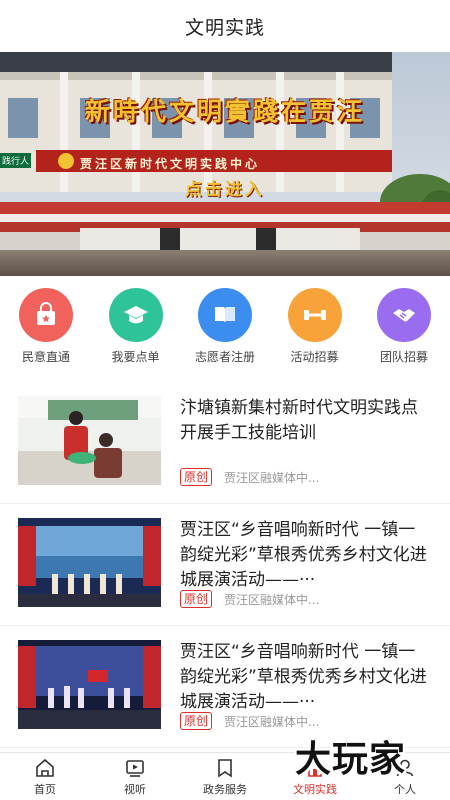 The image size is (450, 800). I want to click on bookmark-icon, so click(225, 767).